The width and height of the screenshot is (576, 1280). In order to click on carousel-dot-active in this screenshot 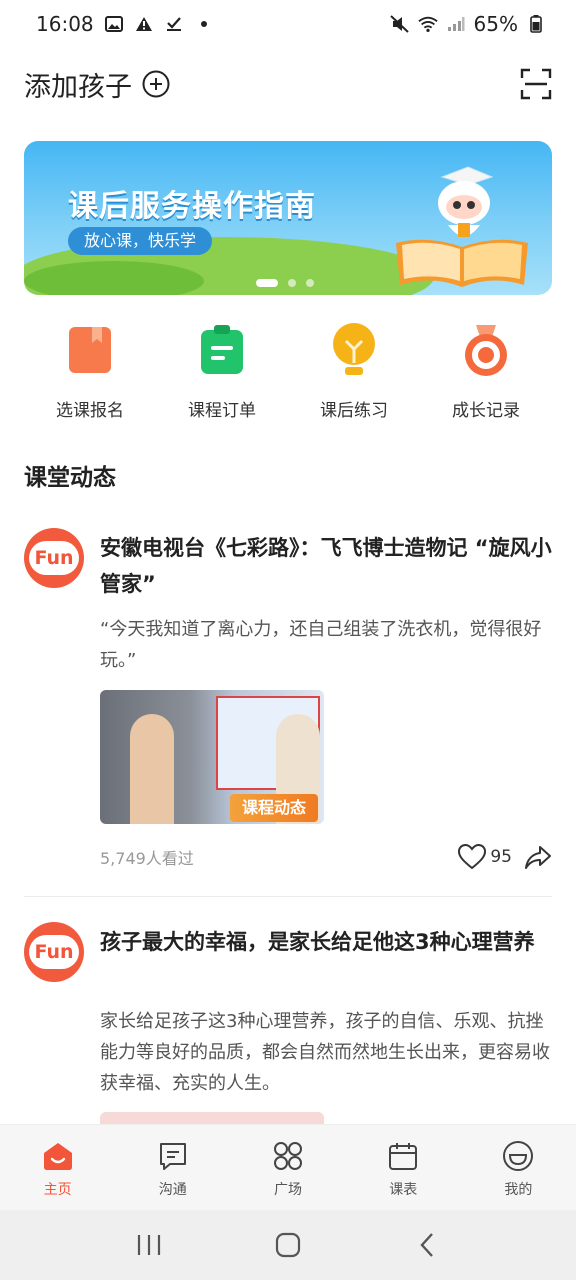, I will do `click(267, 283)`.